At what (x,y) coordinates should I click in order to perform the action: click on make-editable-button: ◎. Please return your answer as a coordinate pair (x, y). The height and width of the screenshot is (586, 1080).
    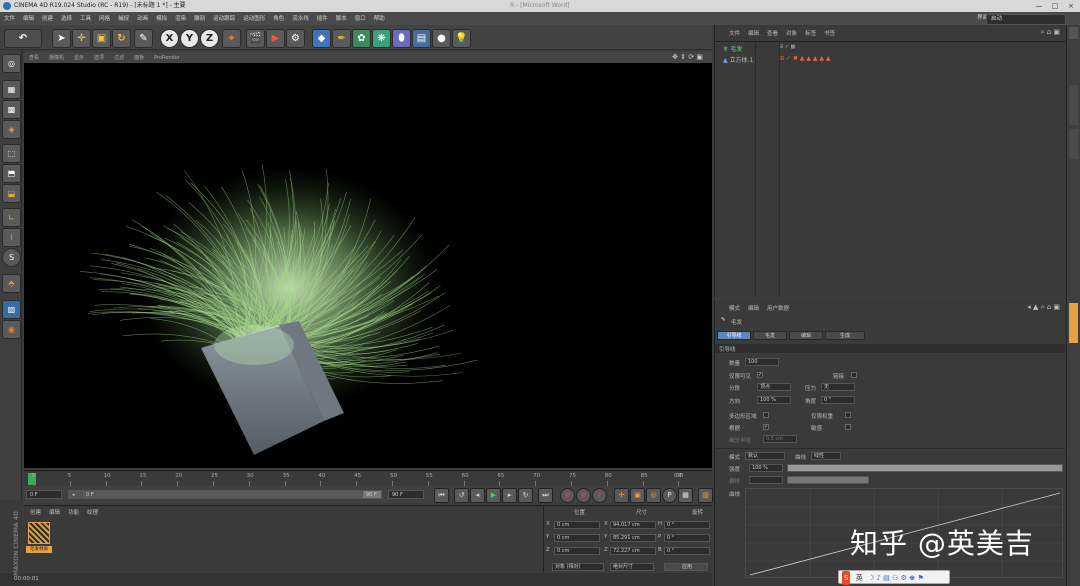
    Looking at the image, I should click on (11, 63).